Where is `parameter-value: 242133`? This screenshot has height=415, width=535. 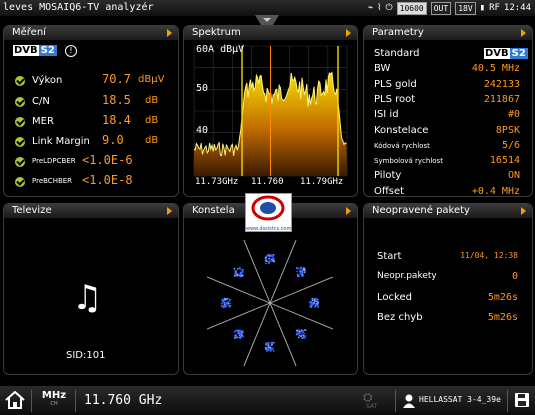 parameter-value: 242133 is located at coordinates (501, 84).